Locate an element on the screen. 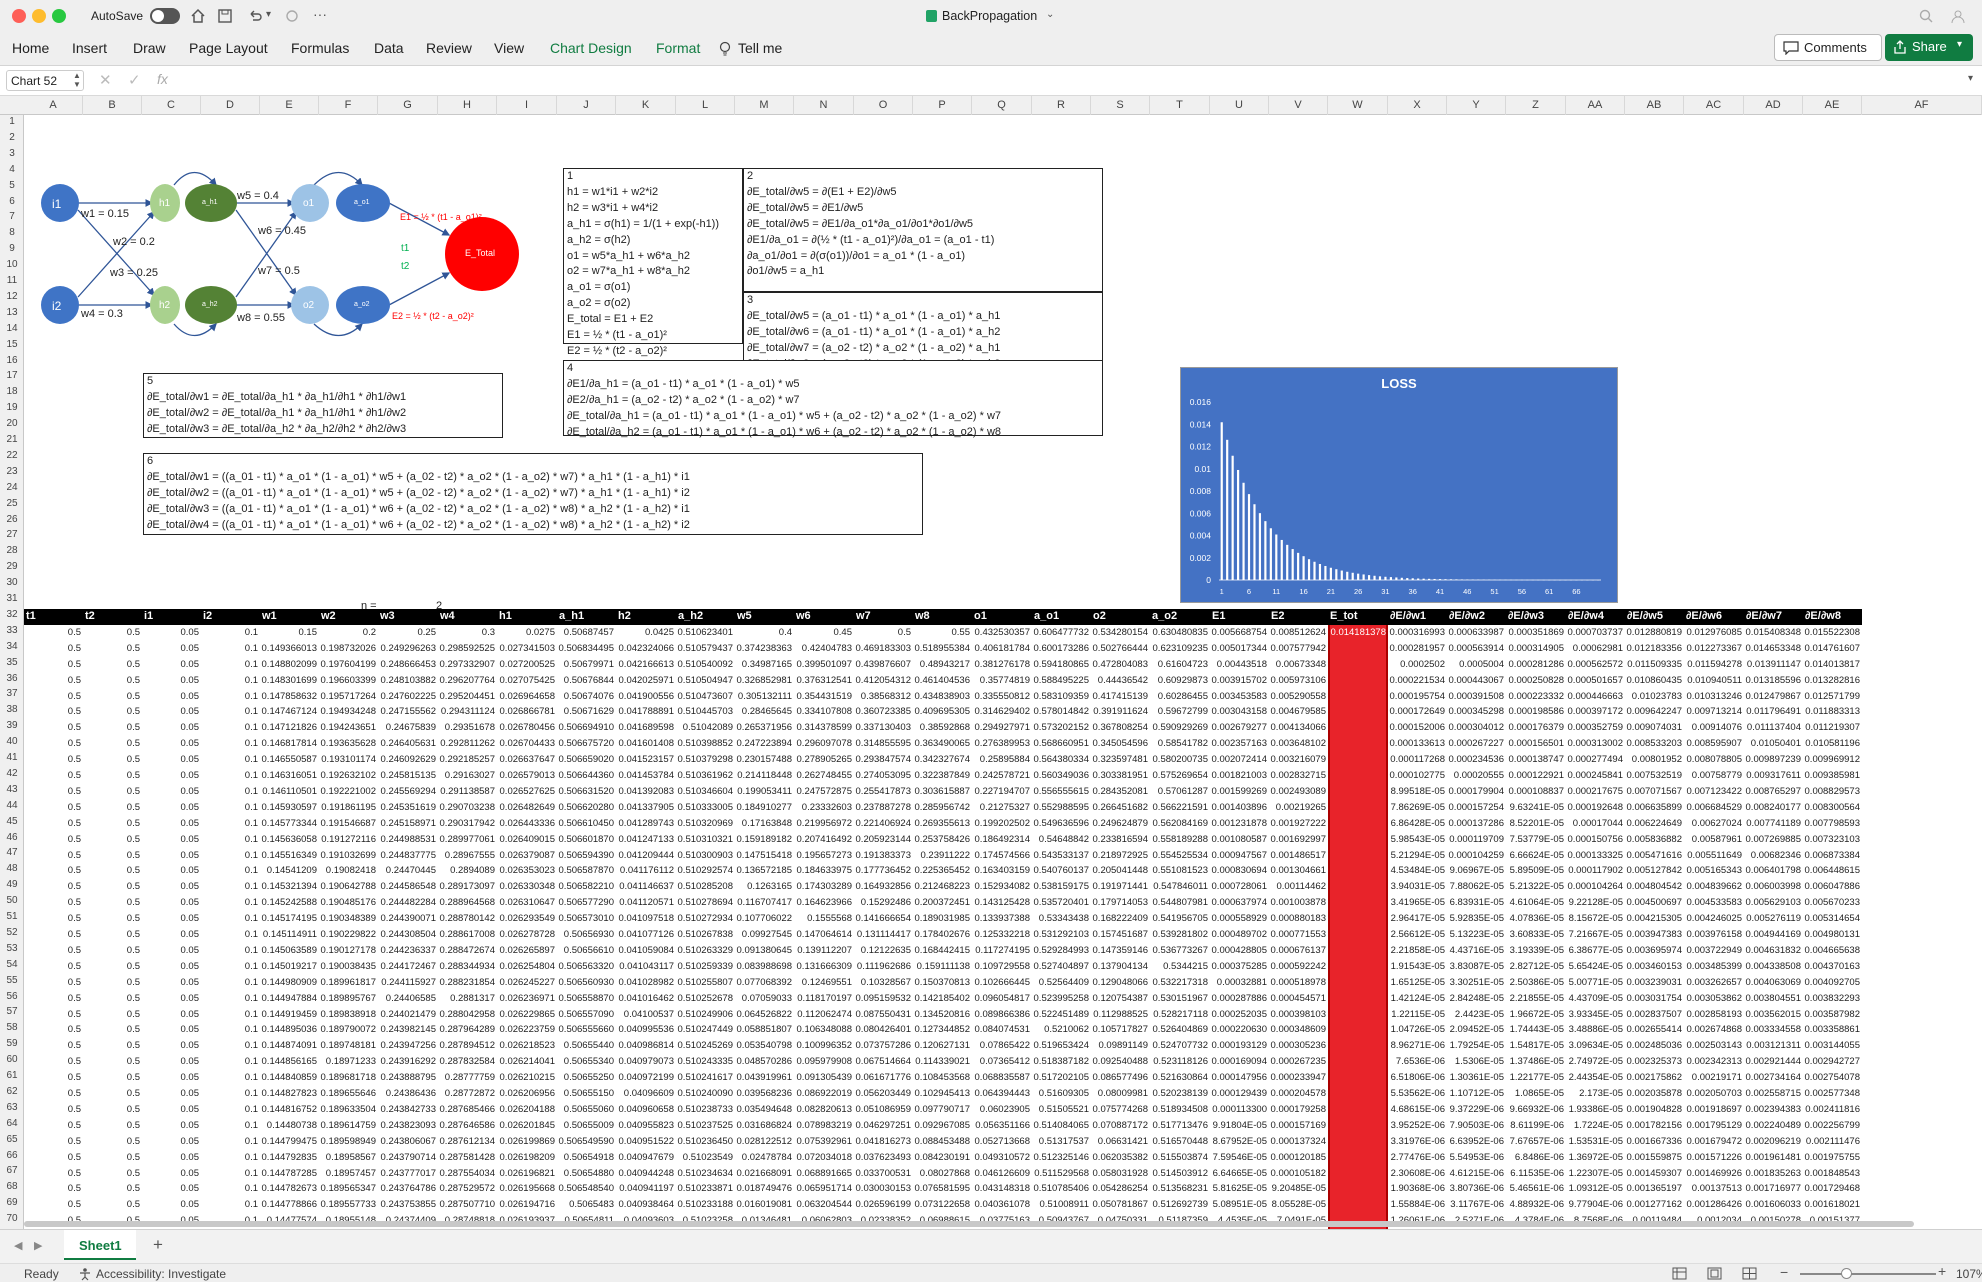  table-cell: 0.000117902 is located at coordinates (1594, 870).